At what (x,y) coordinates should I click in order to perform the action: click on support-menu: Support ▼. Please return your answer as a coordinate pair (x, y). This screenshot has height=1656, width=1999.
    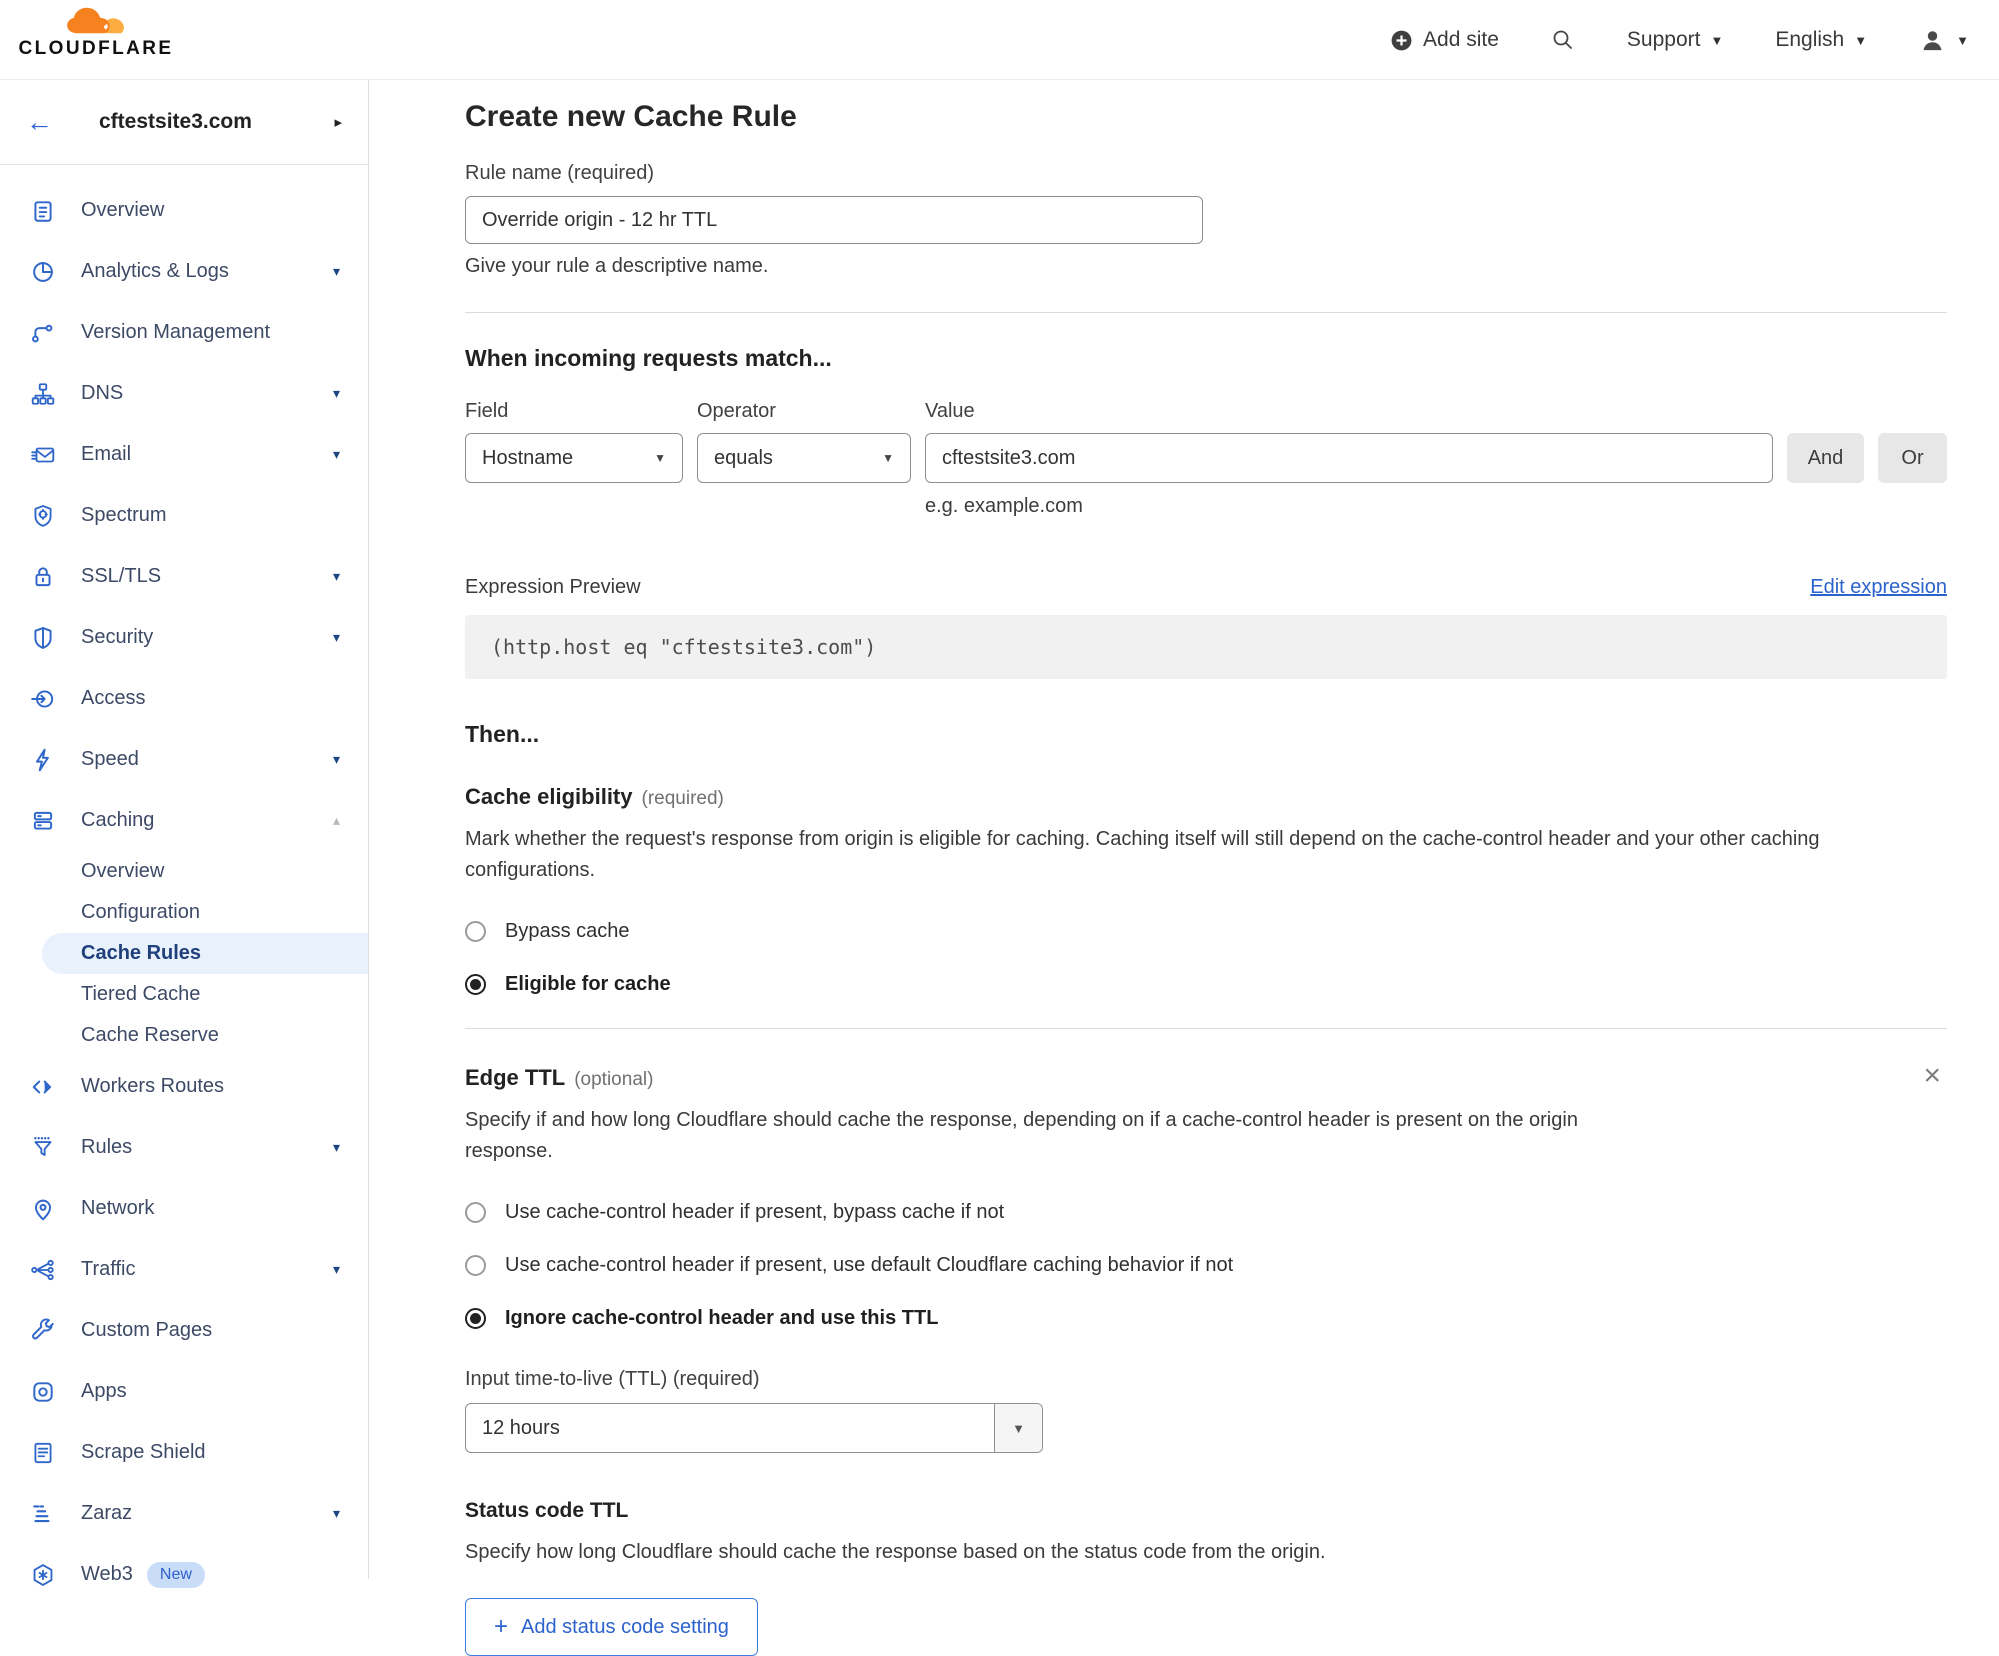
    Looking at the image, I should click on (1675, 40).